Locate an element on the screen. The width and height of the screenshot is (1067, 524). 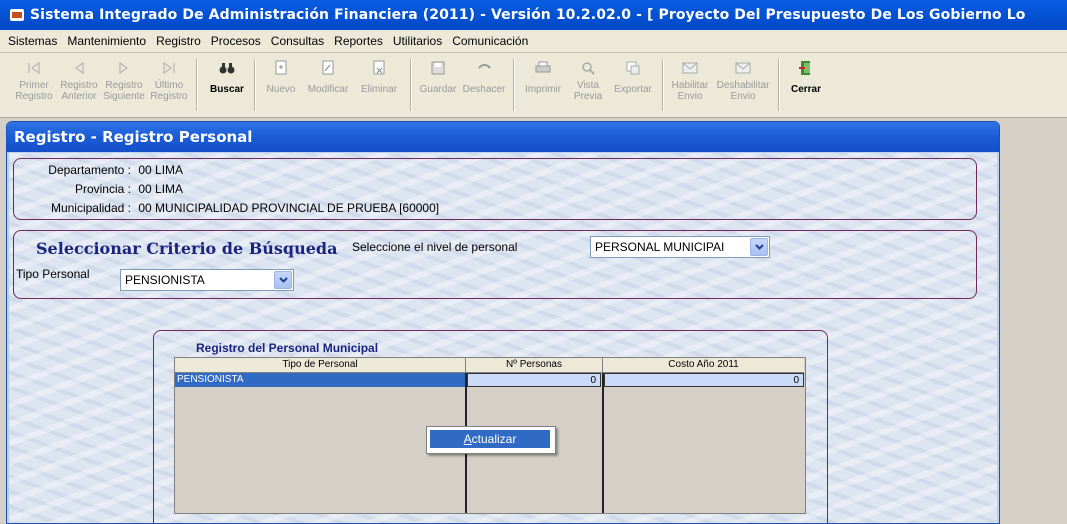
close-label: Cerrar is located at coordinates (806, 89).